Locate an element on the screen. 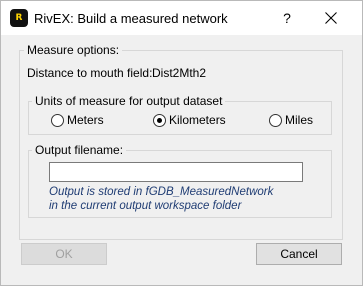 The image size is (363, 286). distance-to-mouth-value: Dist2Mth2 is located at coordinates (179, 73).